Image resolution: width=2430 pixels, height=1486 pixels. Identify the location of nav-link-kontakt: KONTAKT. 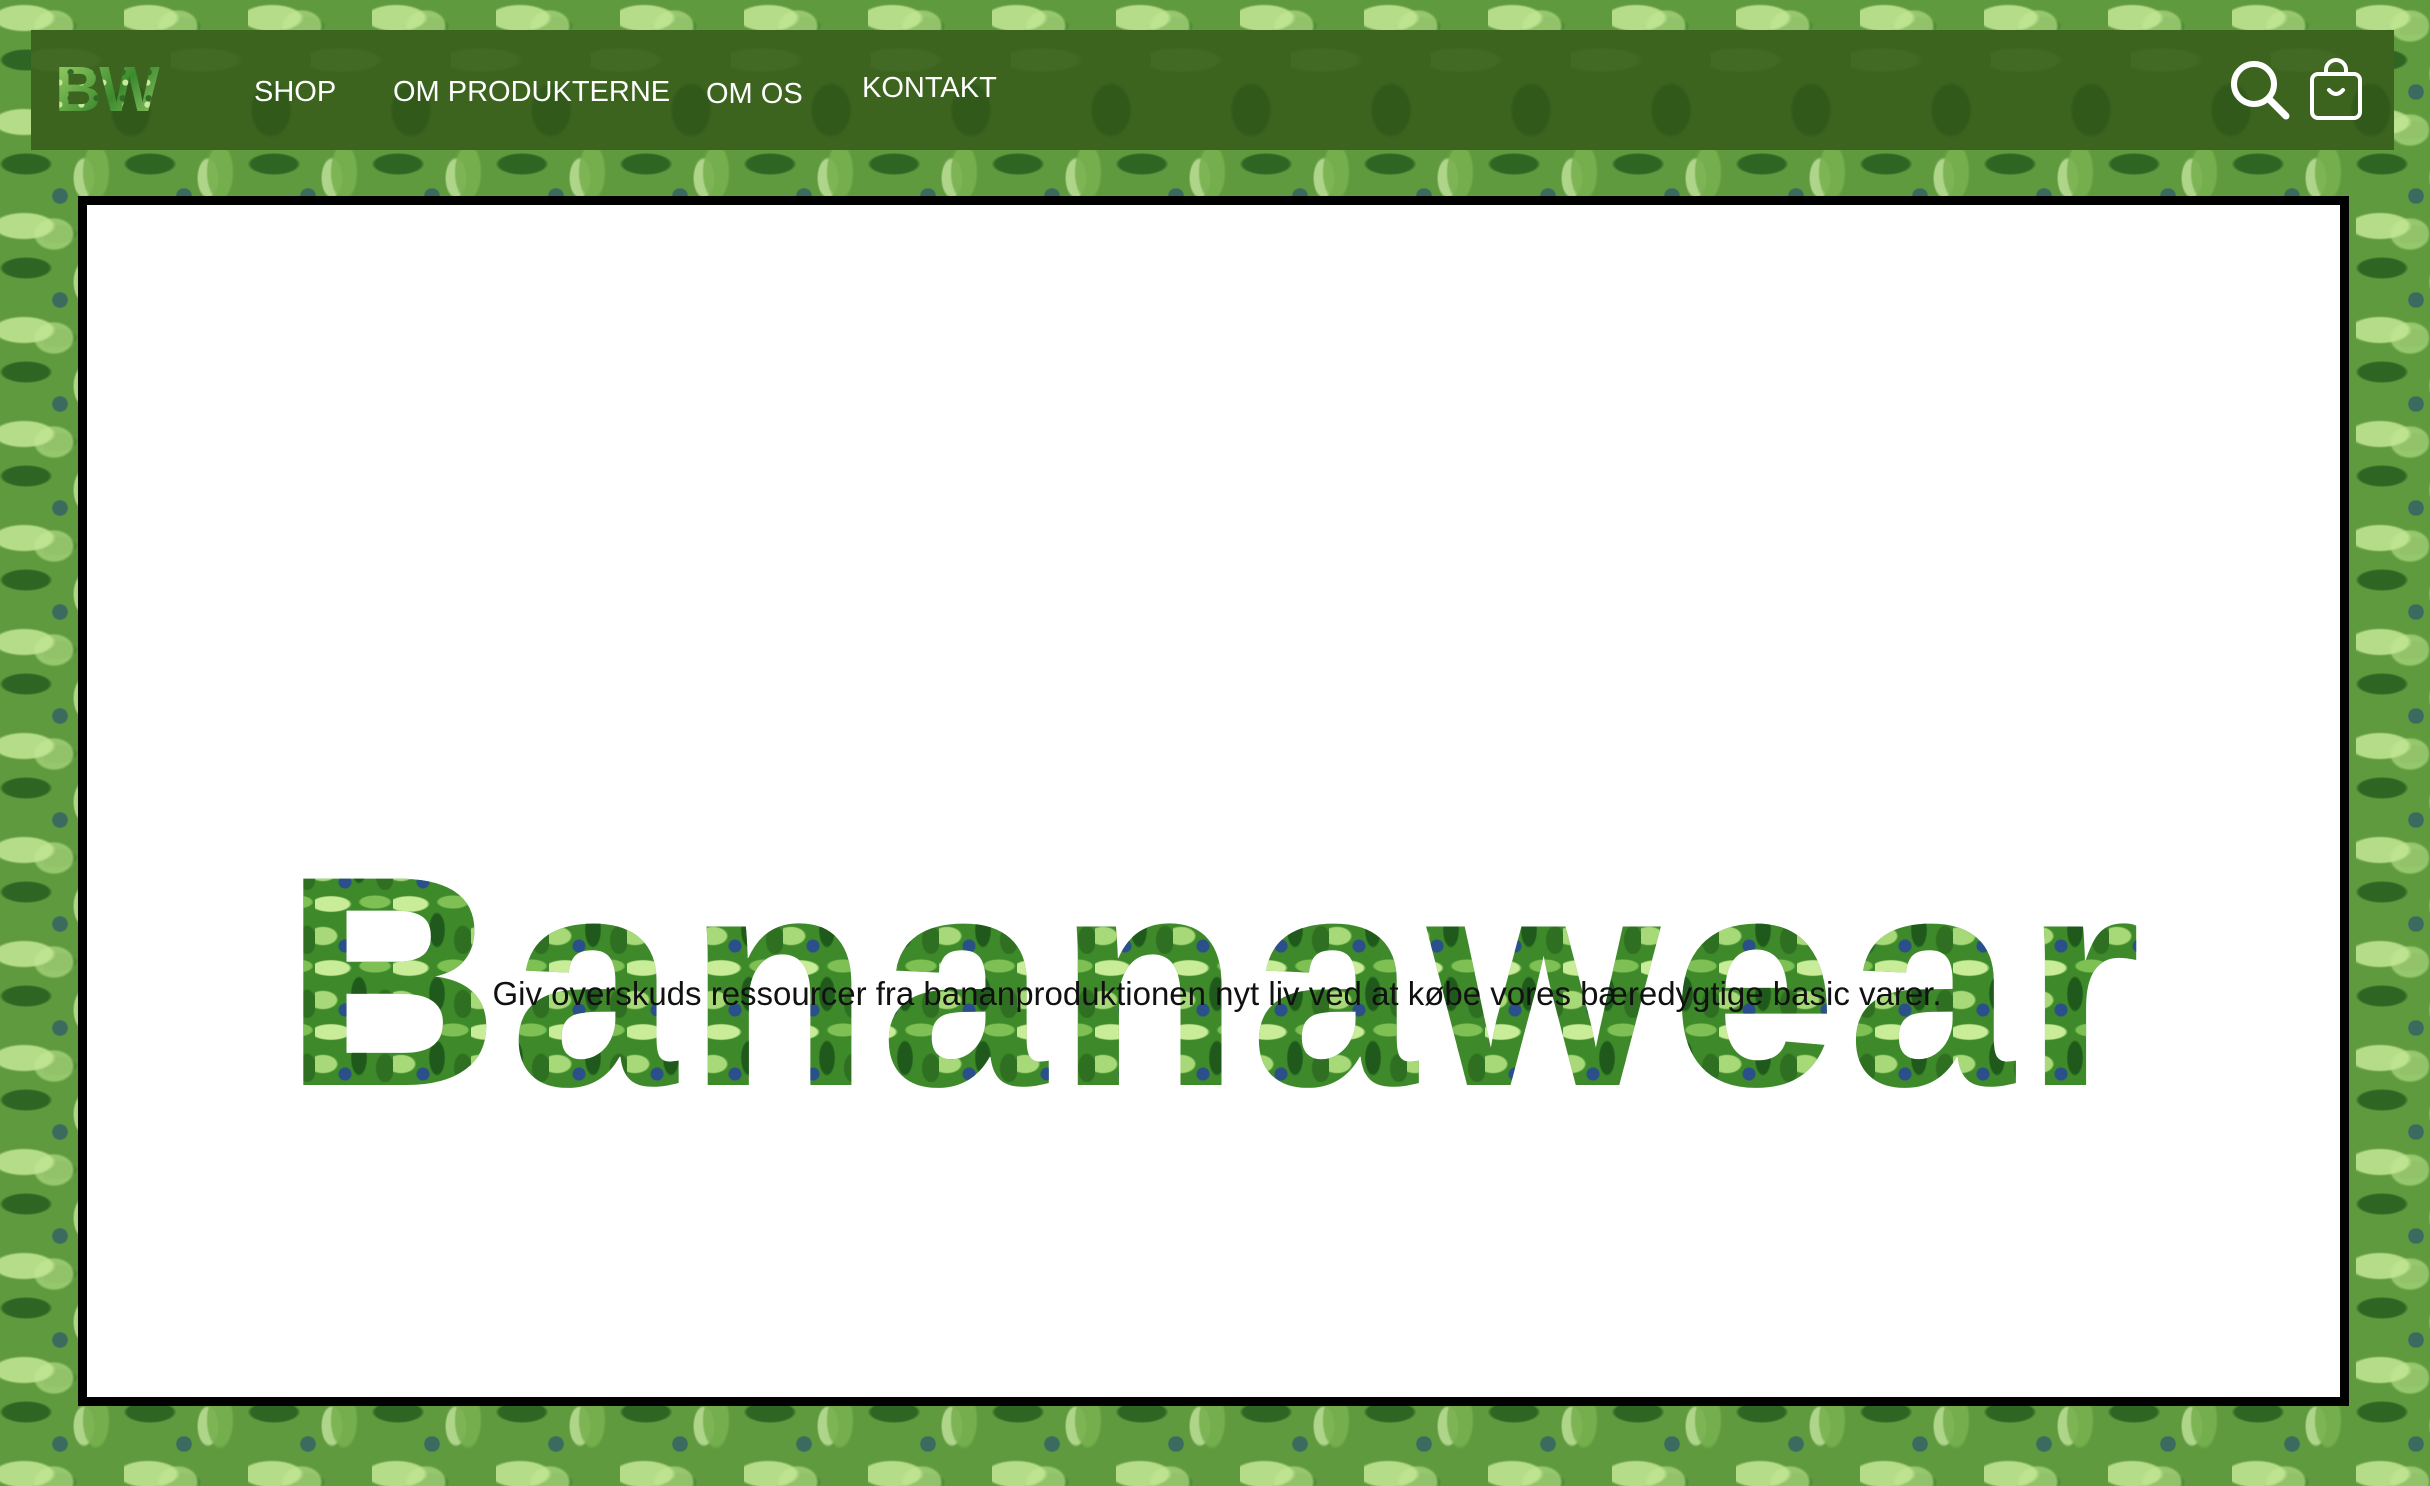
(929, 88).